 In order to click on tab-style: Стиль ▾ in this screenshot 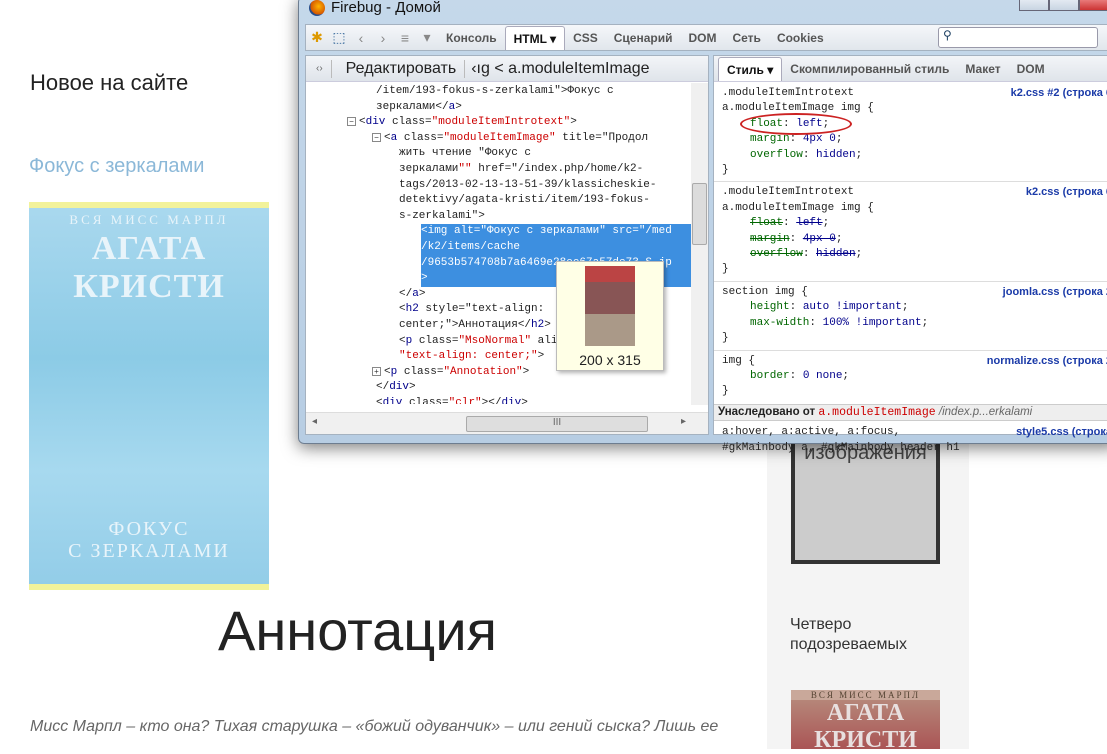, I will do `click(750, 69)`.